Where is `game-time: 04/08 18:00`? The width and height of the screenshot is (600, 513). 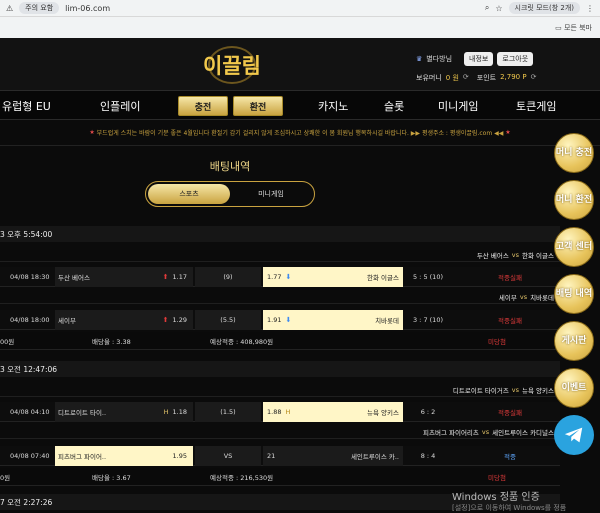
game-time: 04/08 18:00 is located at coordinates (30, 320).